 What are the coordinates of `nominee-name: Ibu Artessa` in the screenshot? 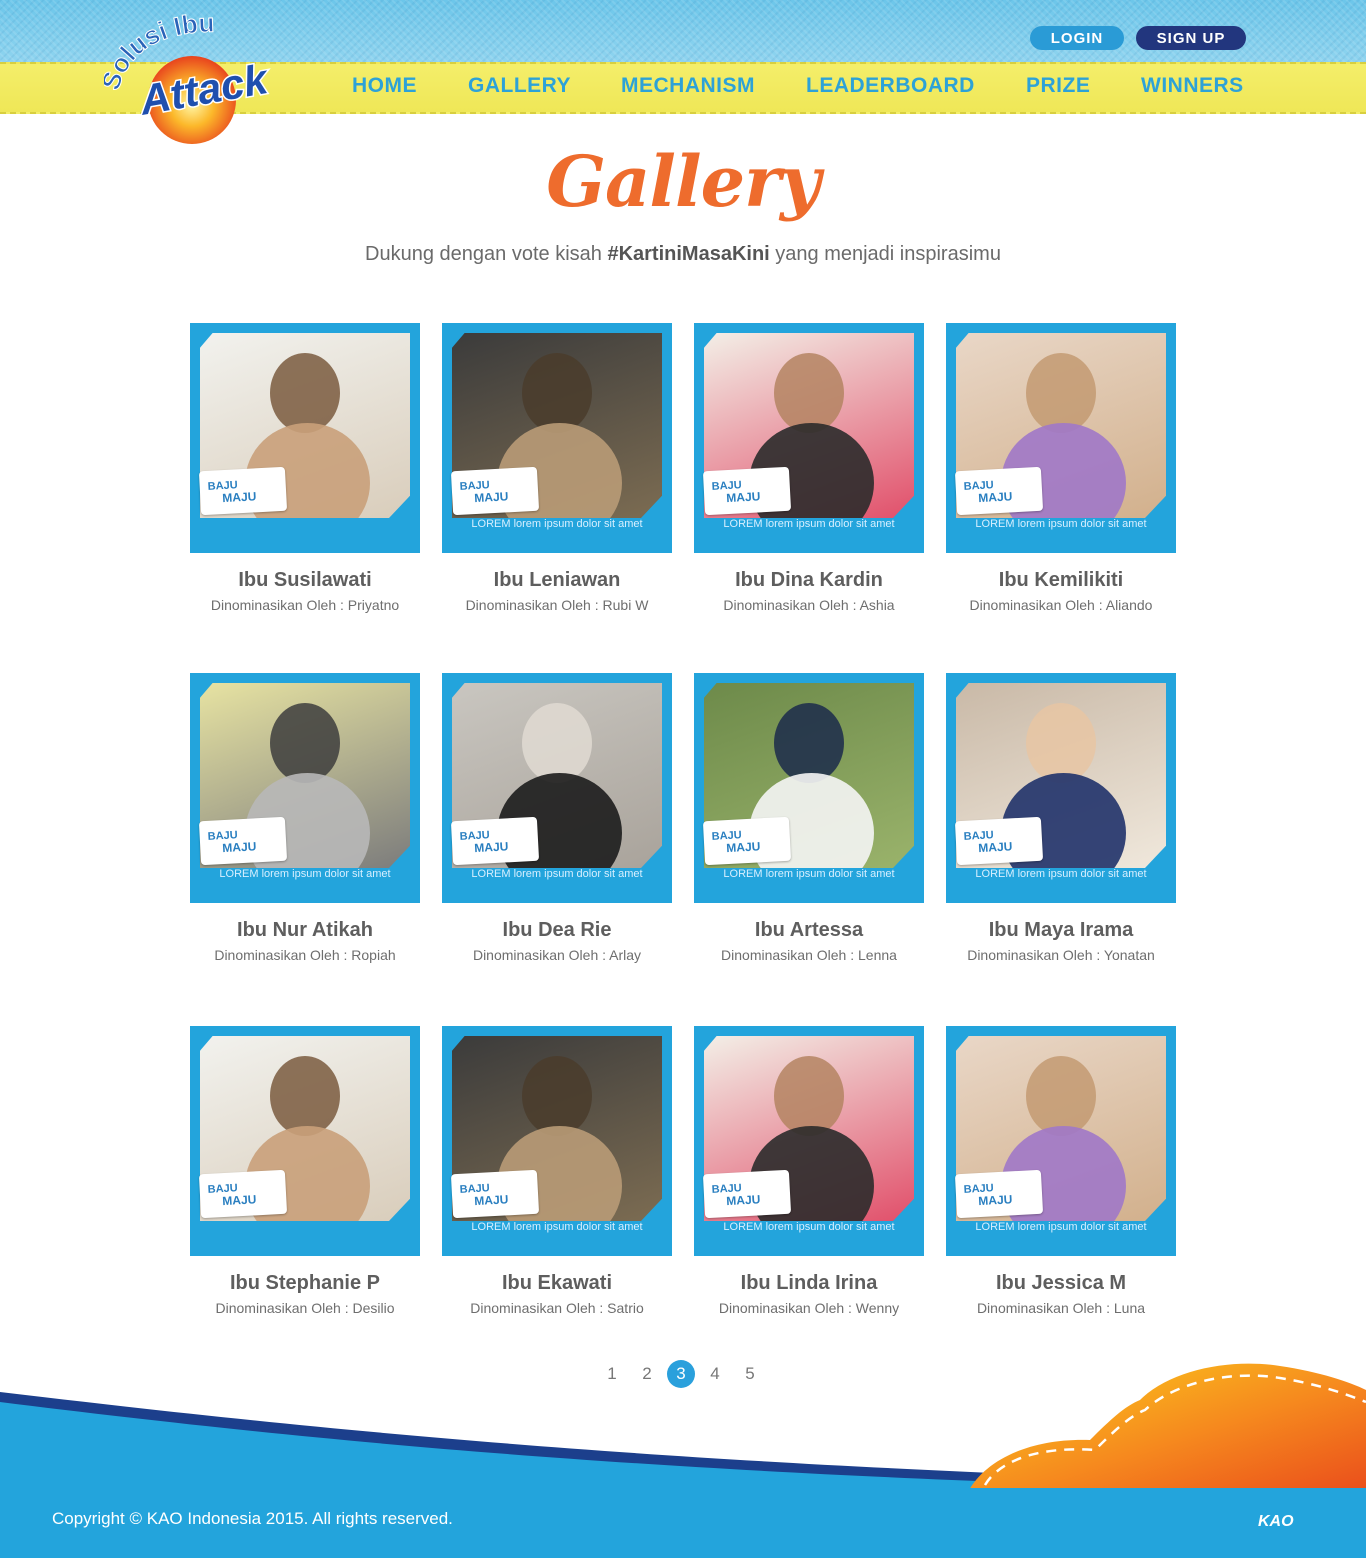 It's located at (809, 930).